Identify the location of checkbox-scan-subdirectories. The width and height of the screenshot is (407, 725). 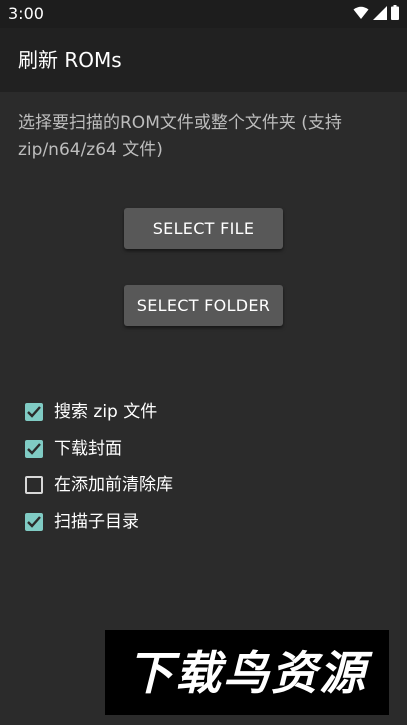
(34, 521).